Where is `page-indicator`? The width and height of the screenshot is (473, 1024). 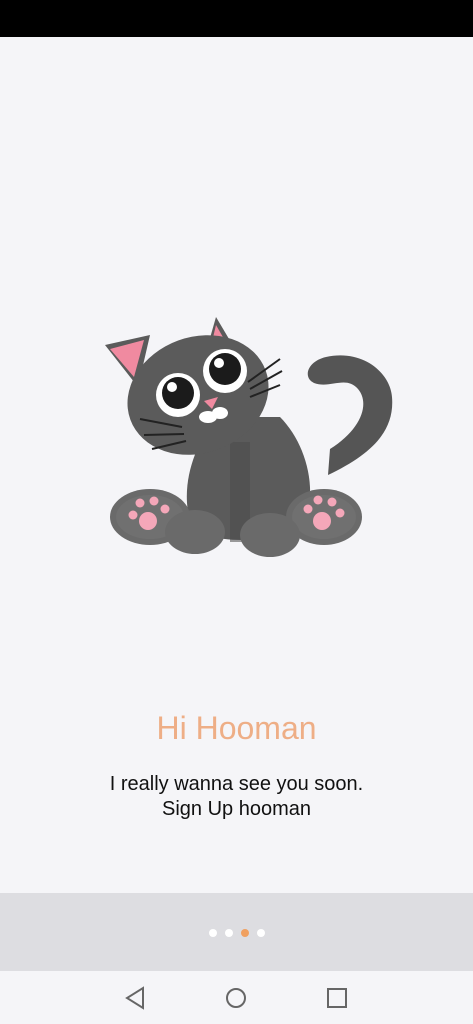
page-indicator is located at coordinates (236, 933).